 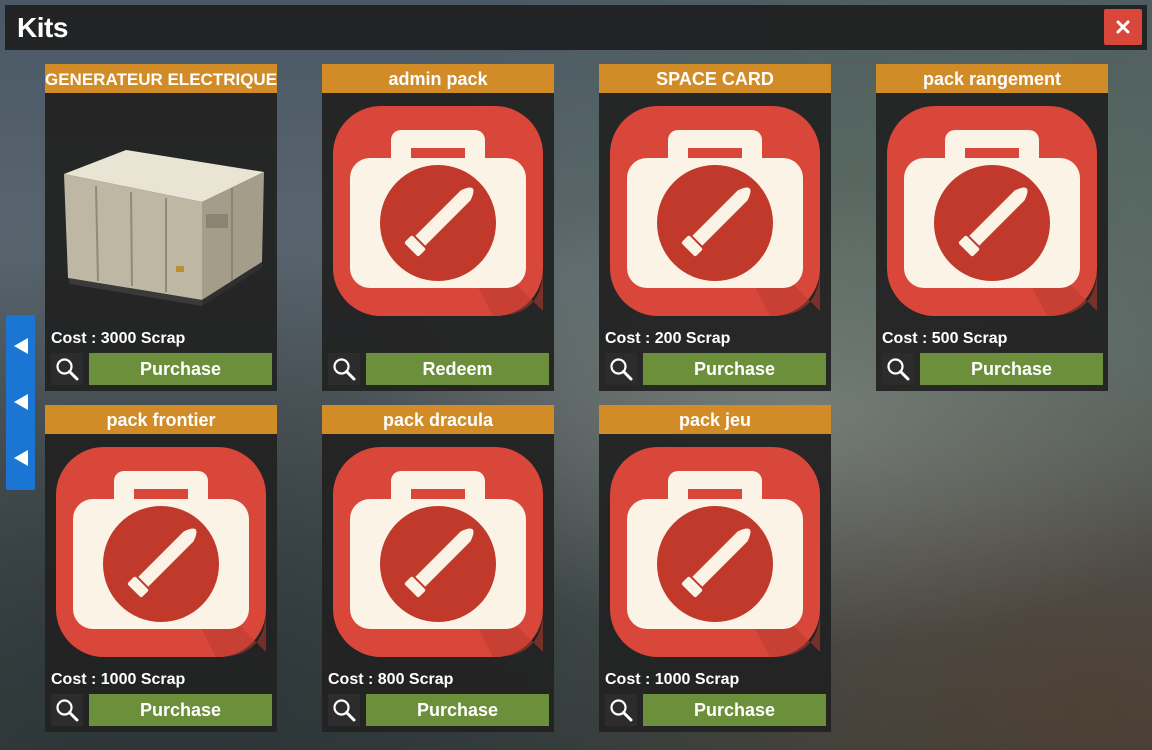 I want to click on kit-name: pack jeu, so click(x=715, y=419).